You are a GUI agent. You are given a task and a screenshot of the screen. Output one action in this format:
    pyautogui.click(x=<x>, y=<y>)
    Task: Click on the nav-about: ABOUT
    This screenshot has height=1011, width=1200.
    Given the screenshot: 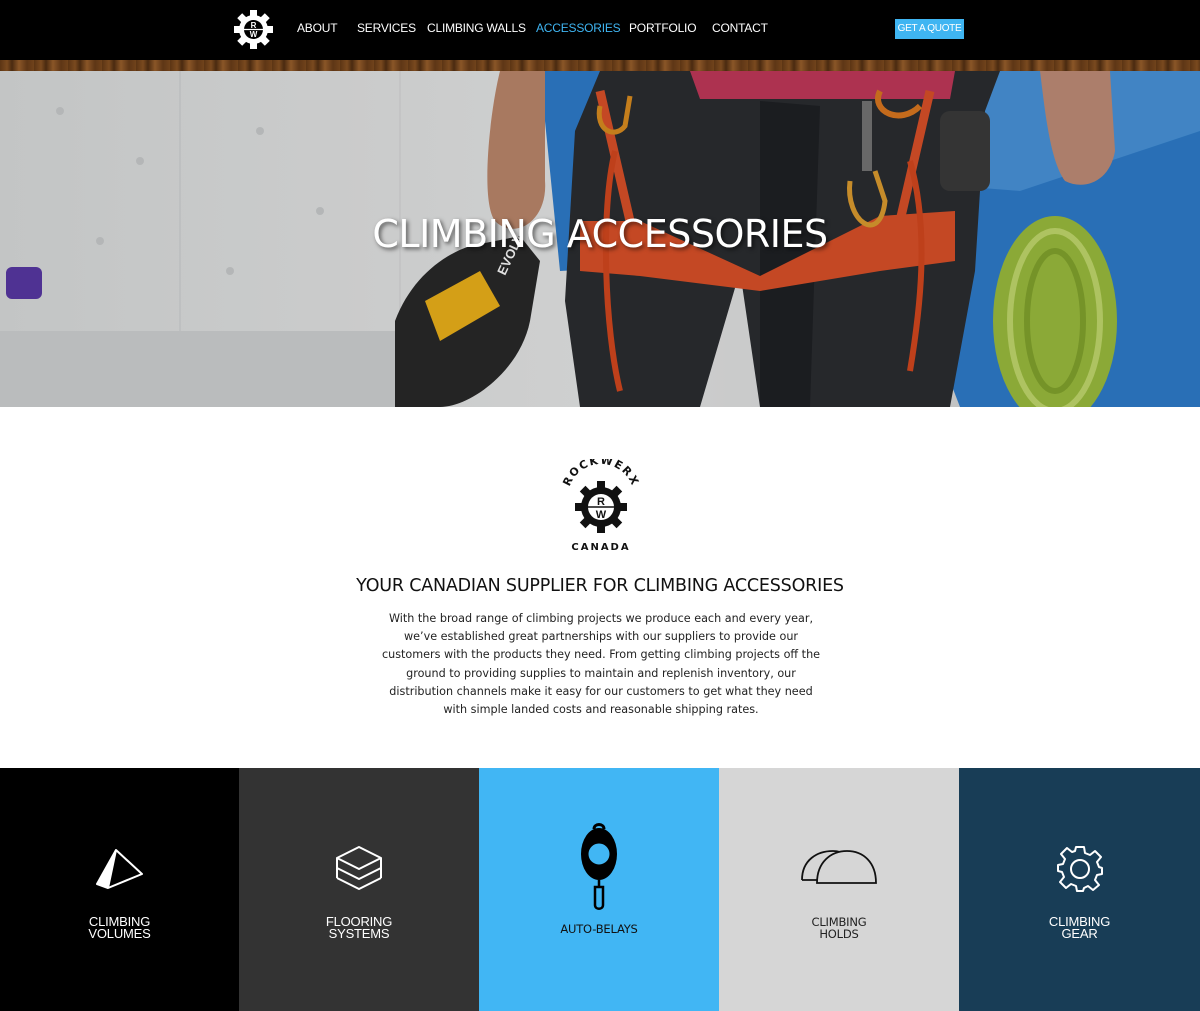 What is the action you would take?
    pyautogui.click(x=317, y=28)
    